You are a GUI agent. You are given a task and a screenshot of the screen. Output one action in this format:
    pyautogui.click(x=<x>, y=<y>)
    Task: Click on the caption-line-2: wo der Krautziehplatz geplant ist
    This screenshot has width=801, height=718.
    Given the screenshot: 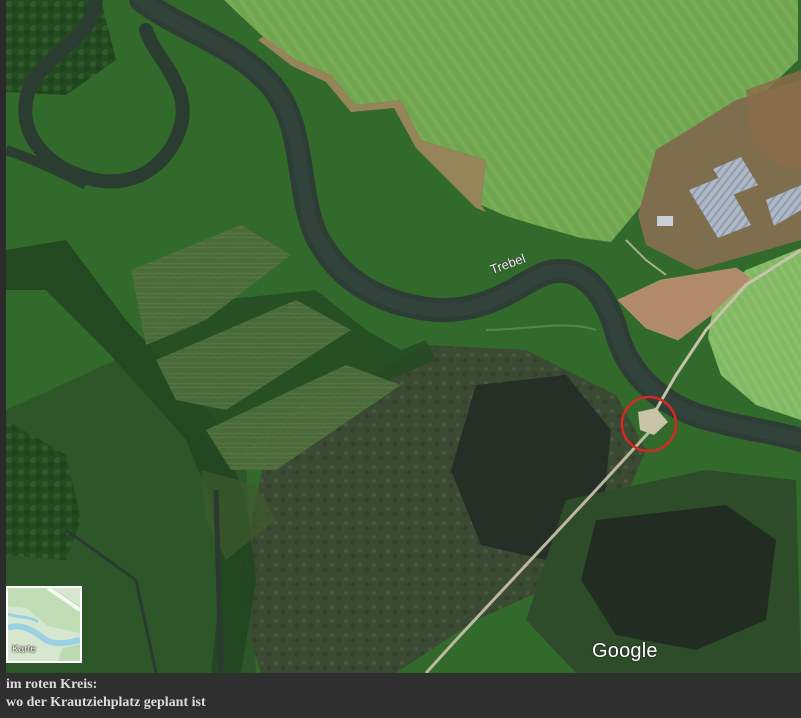 What is the action you would take?
    pyautogui.click(x=106, y=702)
    